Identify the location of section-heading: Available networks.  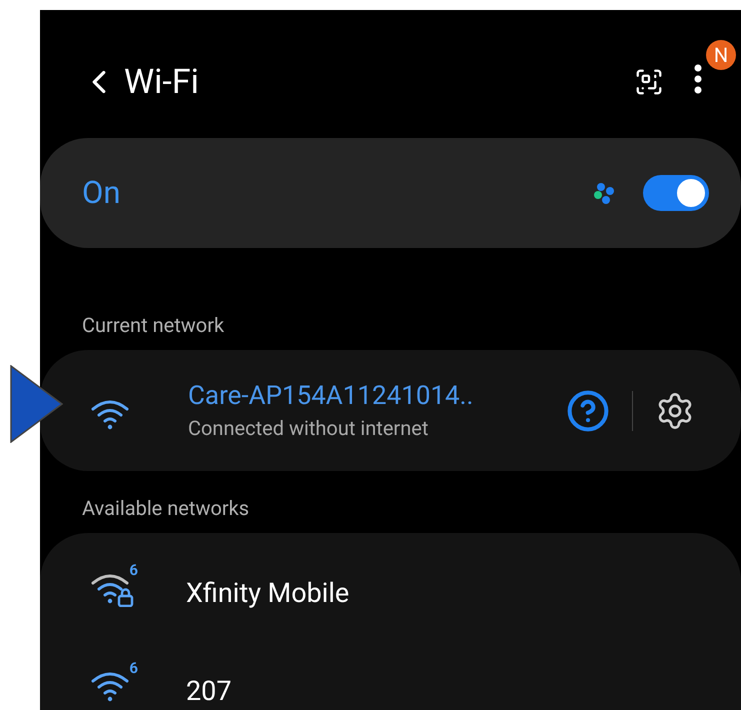
(166, 508).